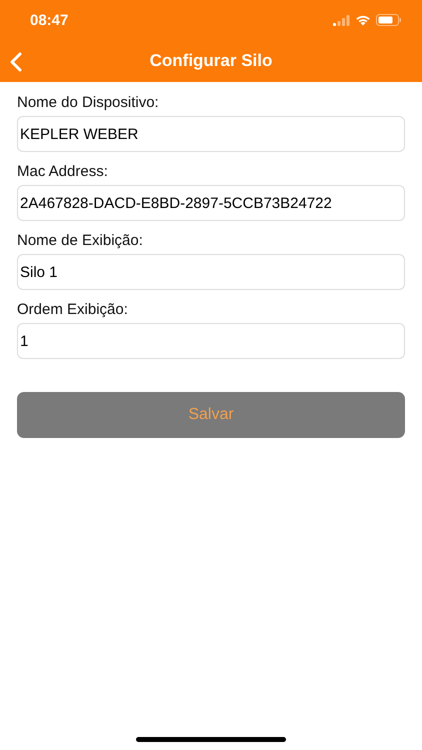 Image resolution: width=422 pixels, height=750 pixels. Describe the element at coordinates (211, 272) in the screenshot. I see `input-field: Silo 1` at that location.